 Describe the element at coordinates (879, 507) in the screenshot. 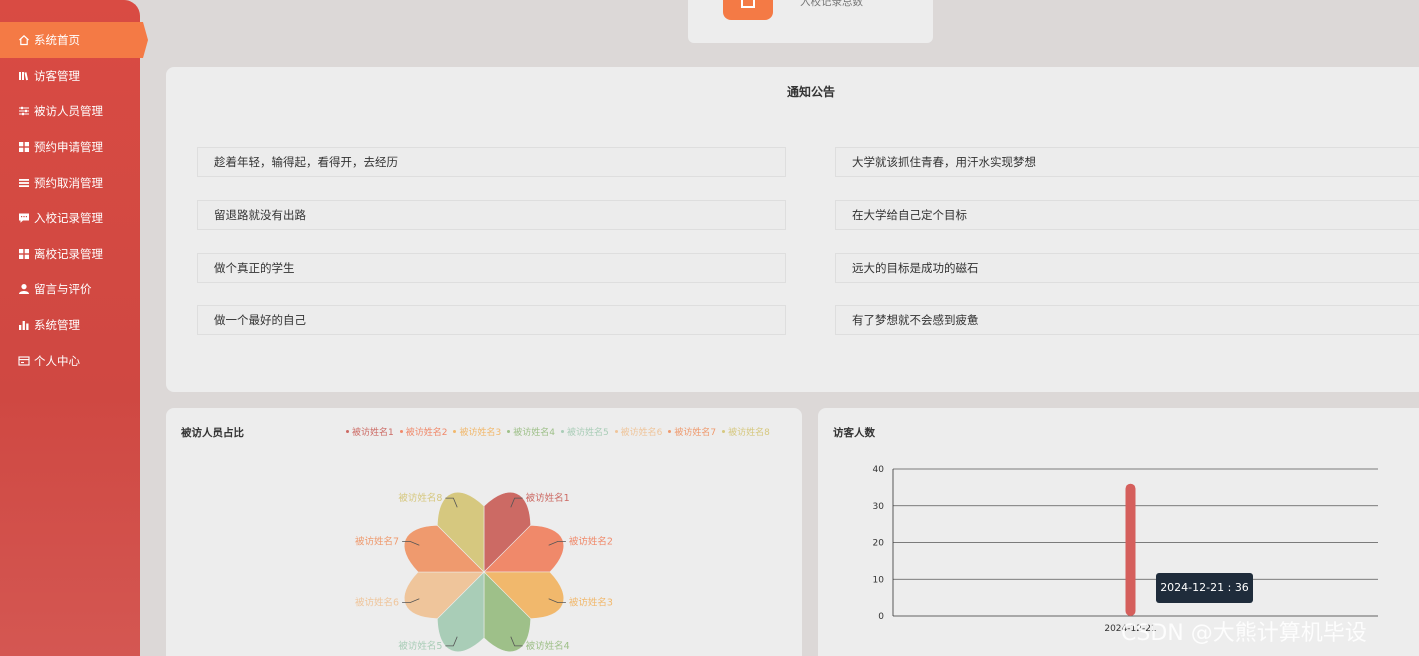

I see `y-tick-label: 30` at that location.